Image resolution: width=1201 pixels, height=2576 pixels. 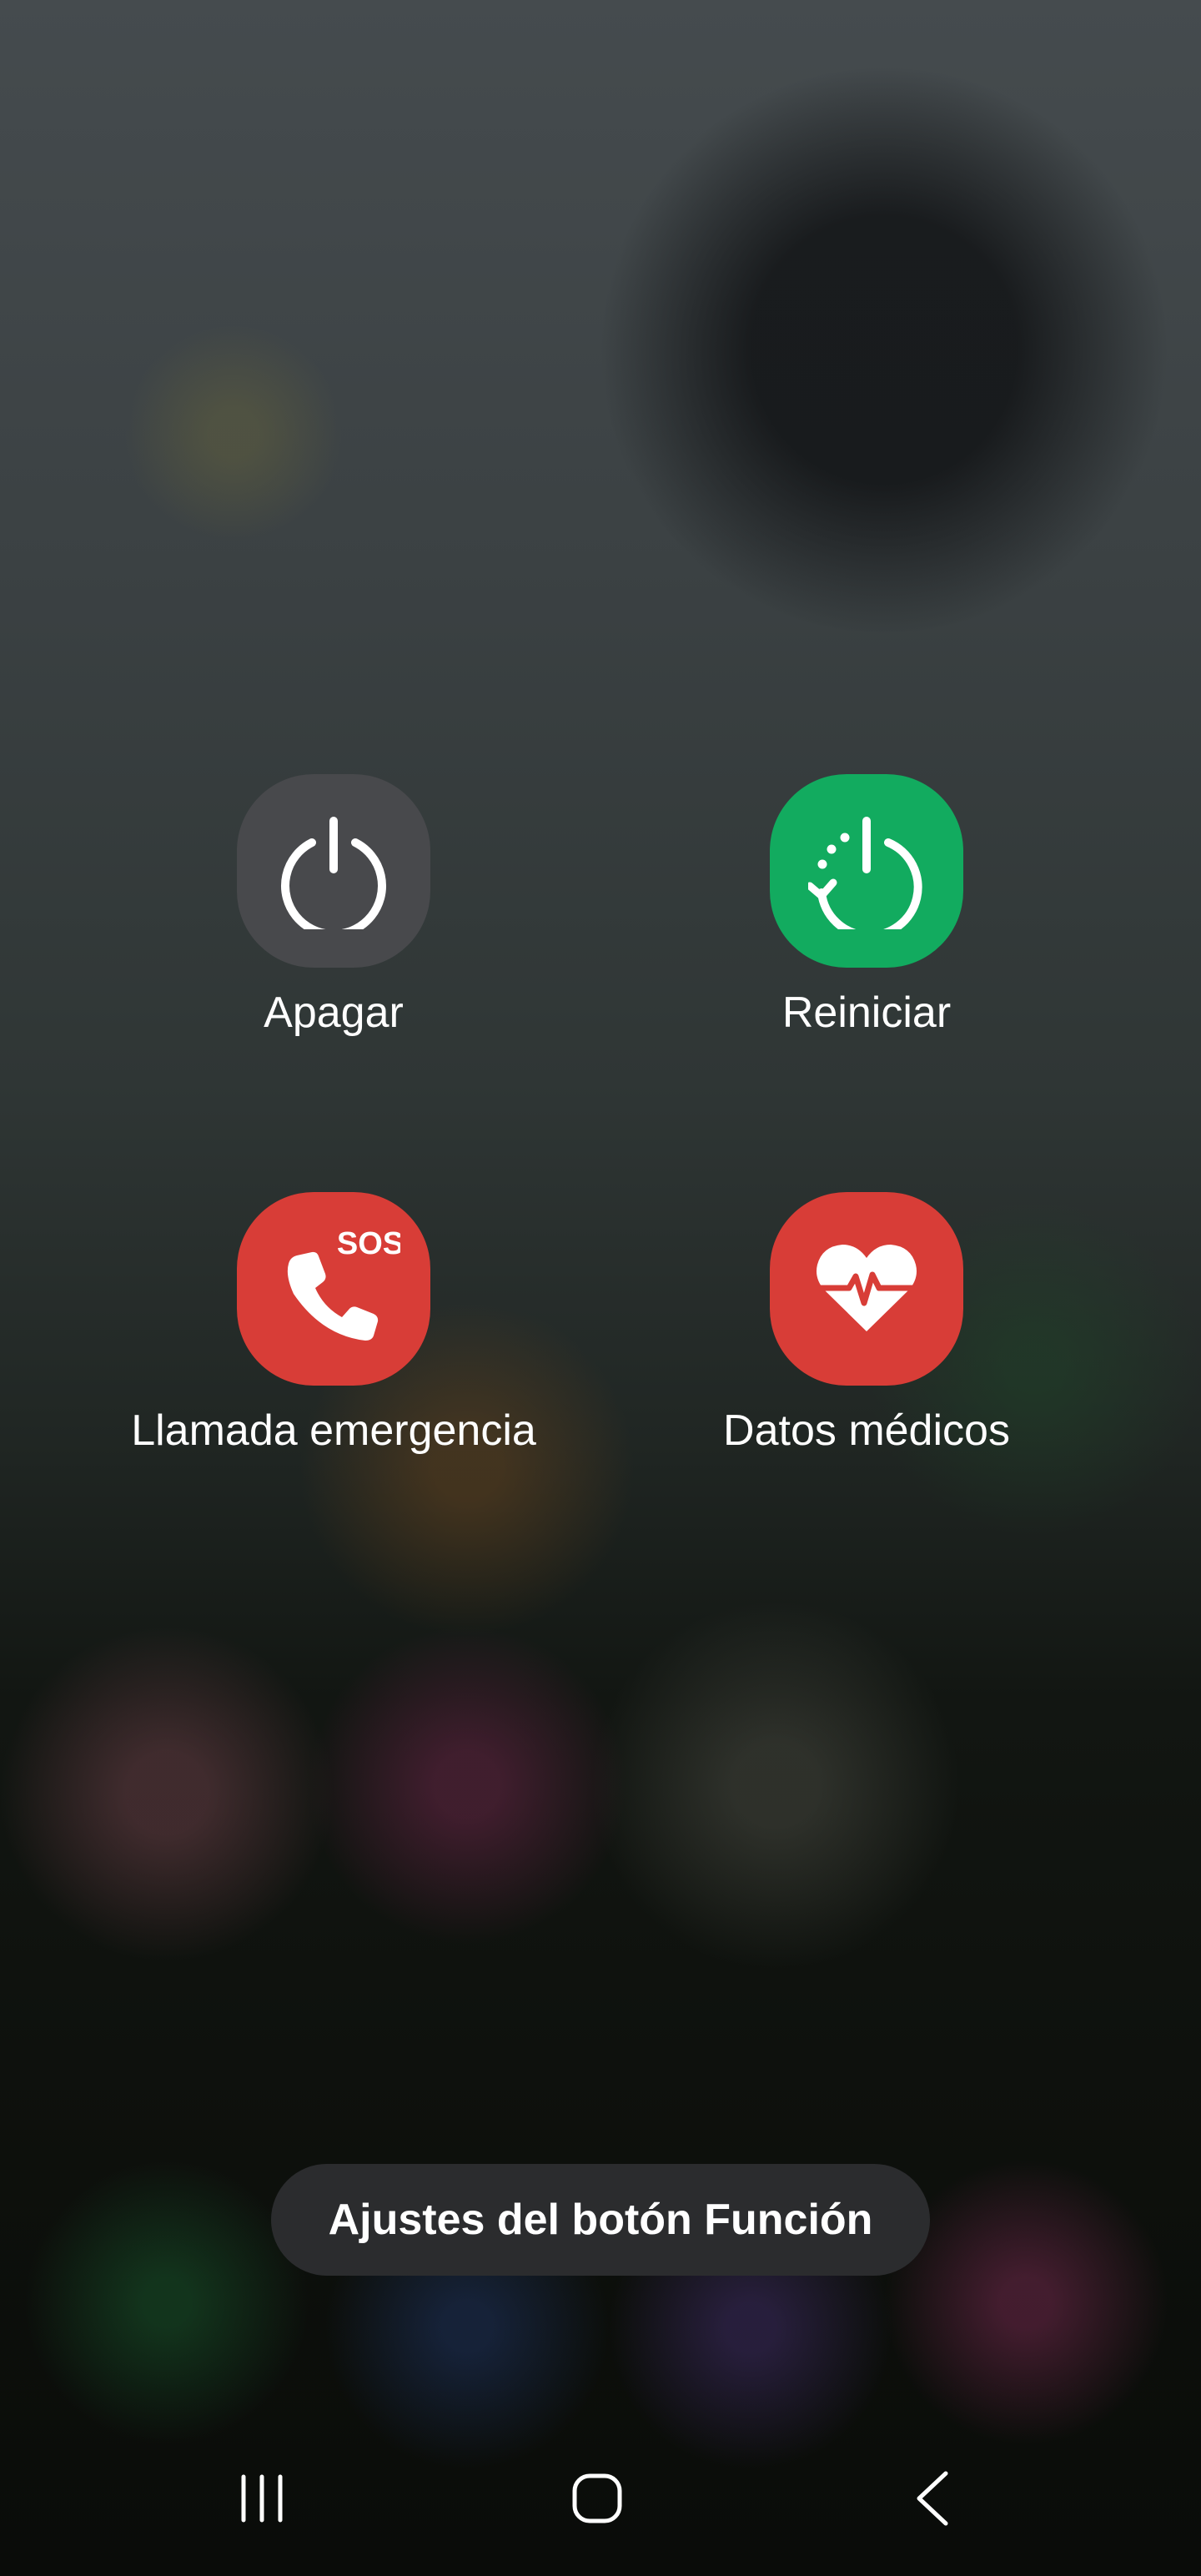 I want to click on recents-icon, so click(x=262, y=2498).